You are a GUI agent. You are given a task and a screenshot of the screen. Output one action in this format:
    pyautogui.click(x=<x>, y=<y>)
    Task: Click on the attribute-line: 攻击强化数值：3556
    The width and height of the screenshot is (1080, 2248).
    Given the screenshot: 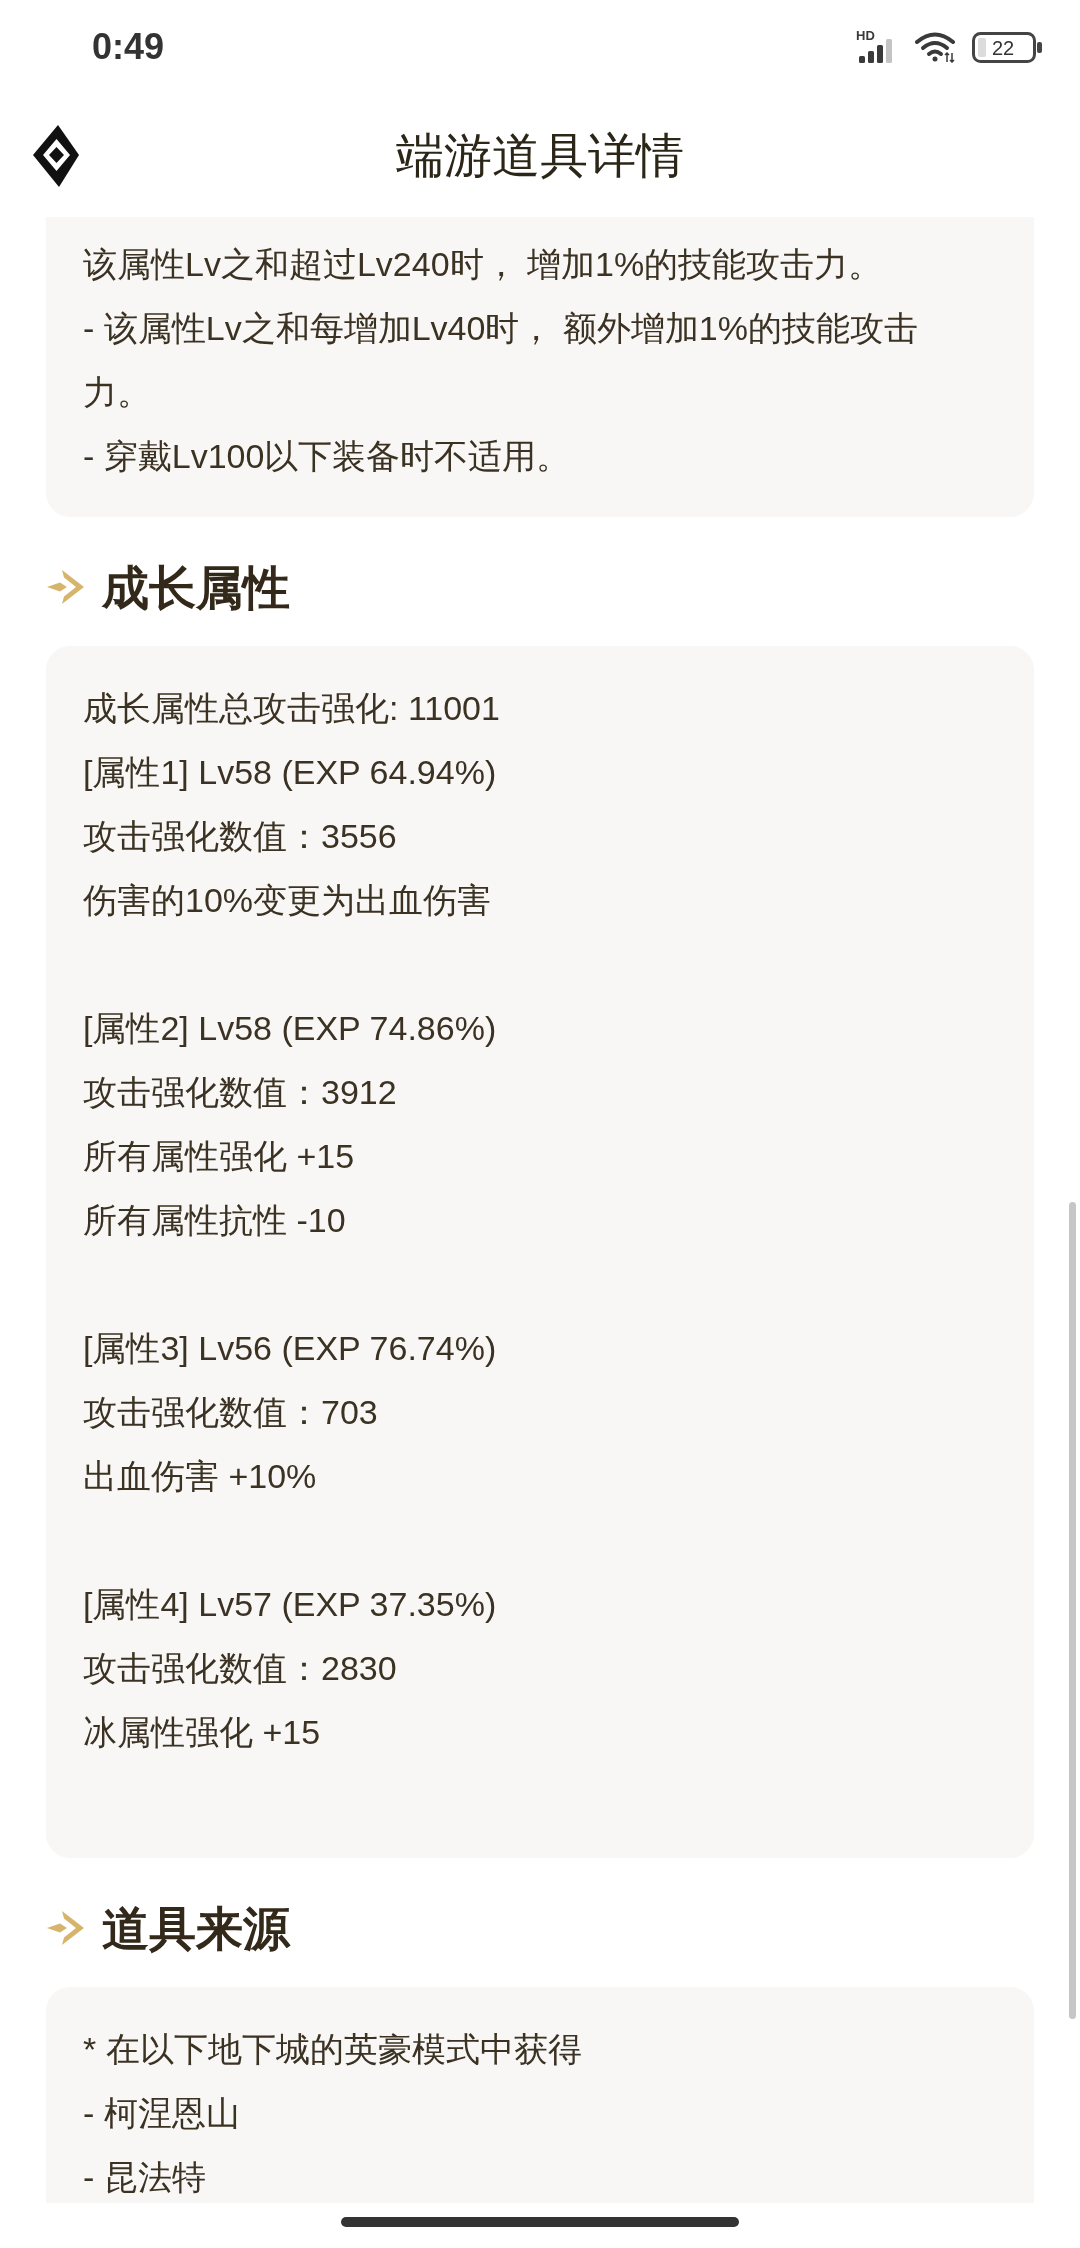 What is the action you would take?
    pyautogui.click(x=240, y=836)
    